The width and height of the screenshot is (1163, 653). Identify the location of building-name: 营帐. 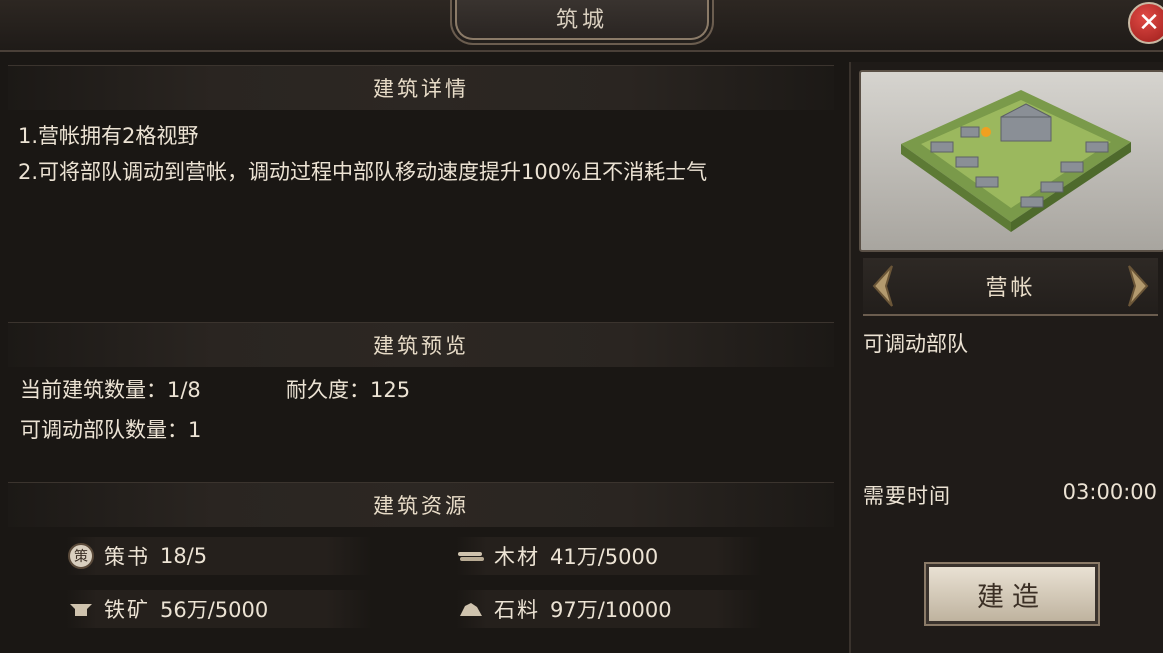
(1010, 288).